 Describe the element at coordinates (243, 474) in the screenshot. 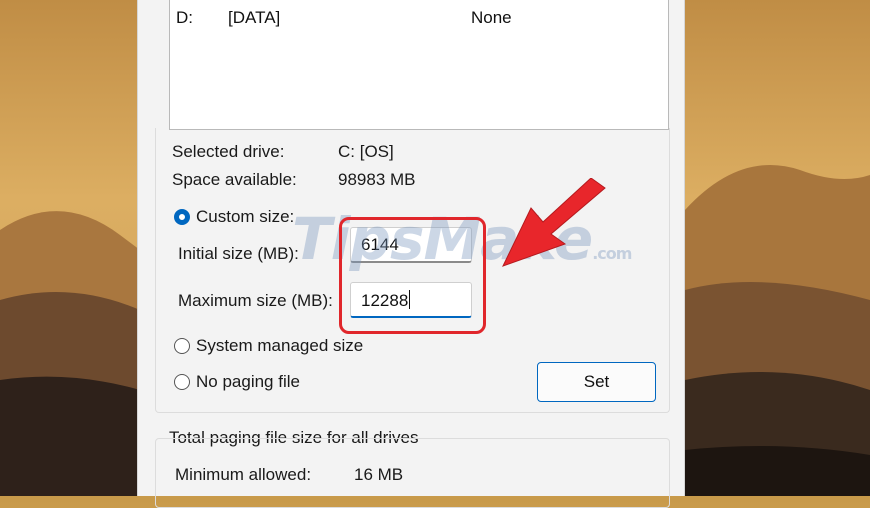

I see `minimum-allowed-label: Minimum allowed:` at that location.